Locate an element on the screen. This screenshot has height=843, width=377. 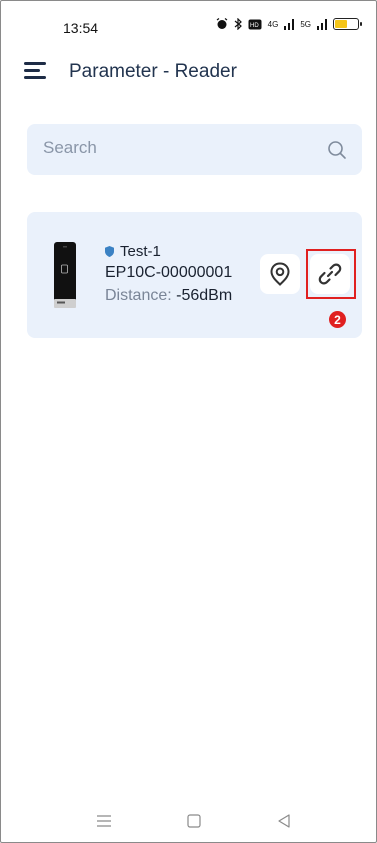
svg-text: HD is located at coordinates (254, 26).